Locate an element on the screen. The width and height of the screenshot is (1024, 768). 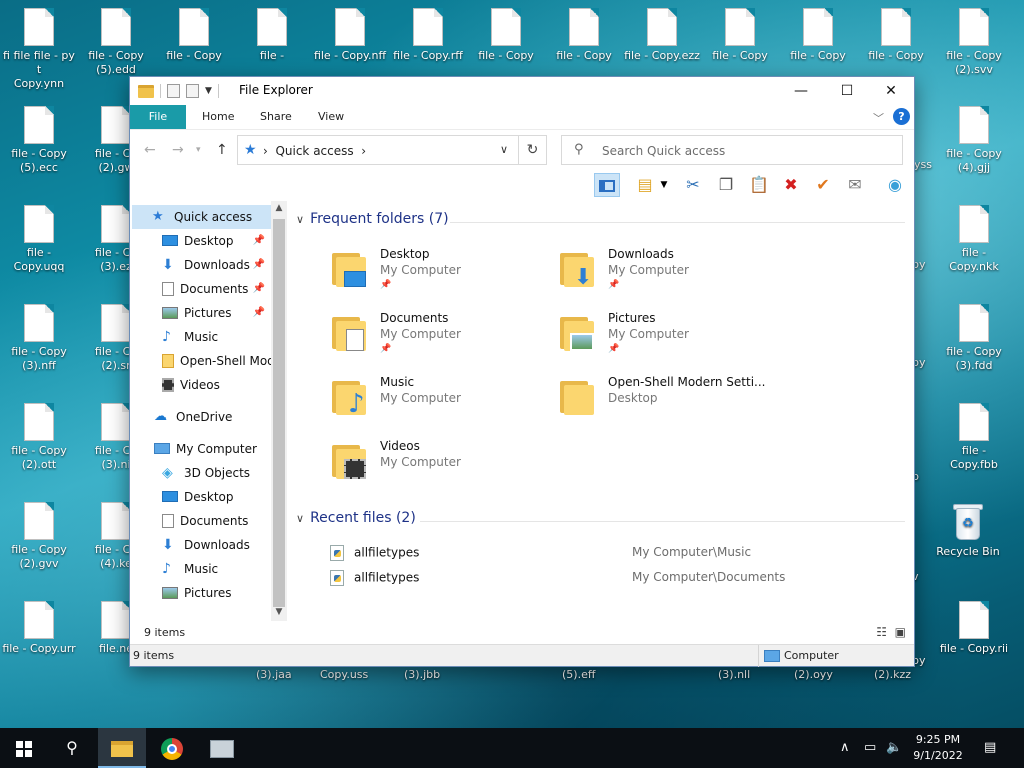
close-button: ✕ is located at coordinates (891, 91).